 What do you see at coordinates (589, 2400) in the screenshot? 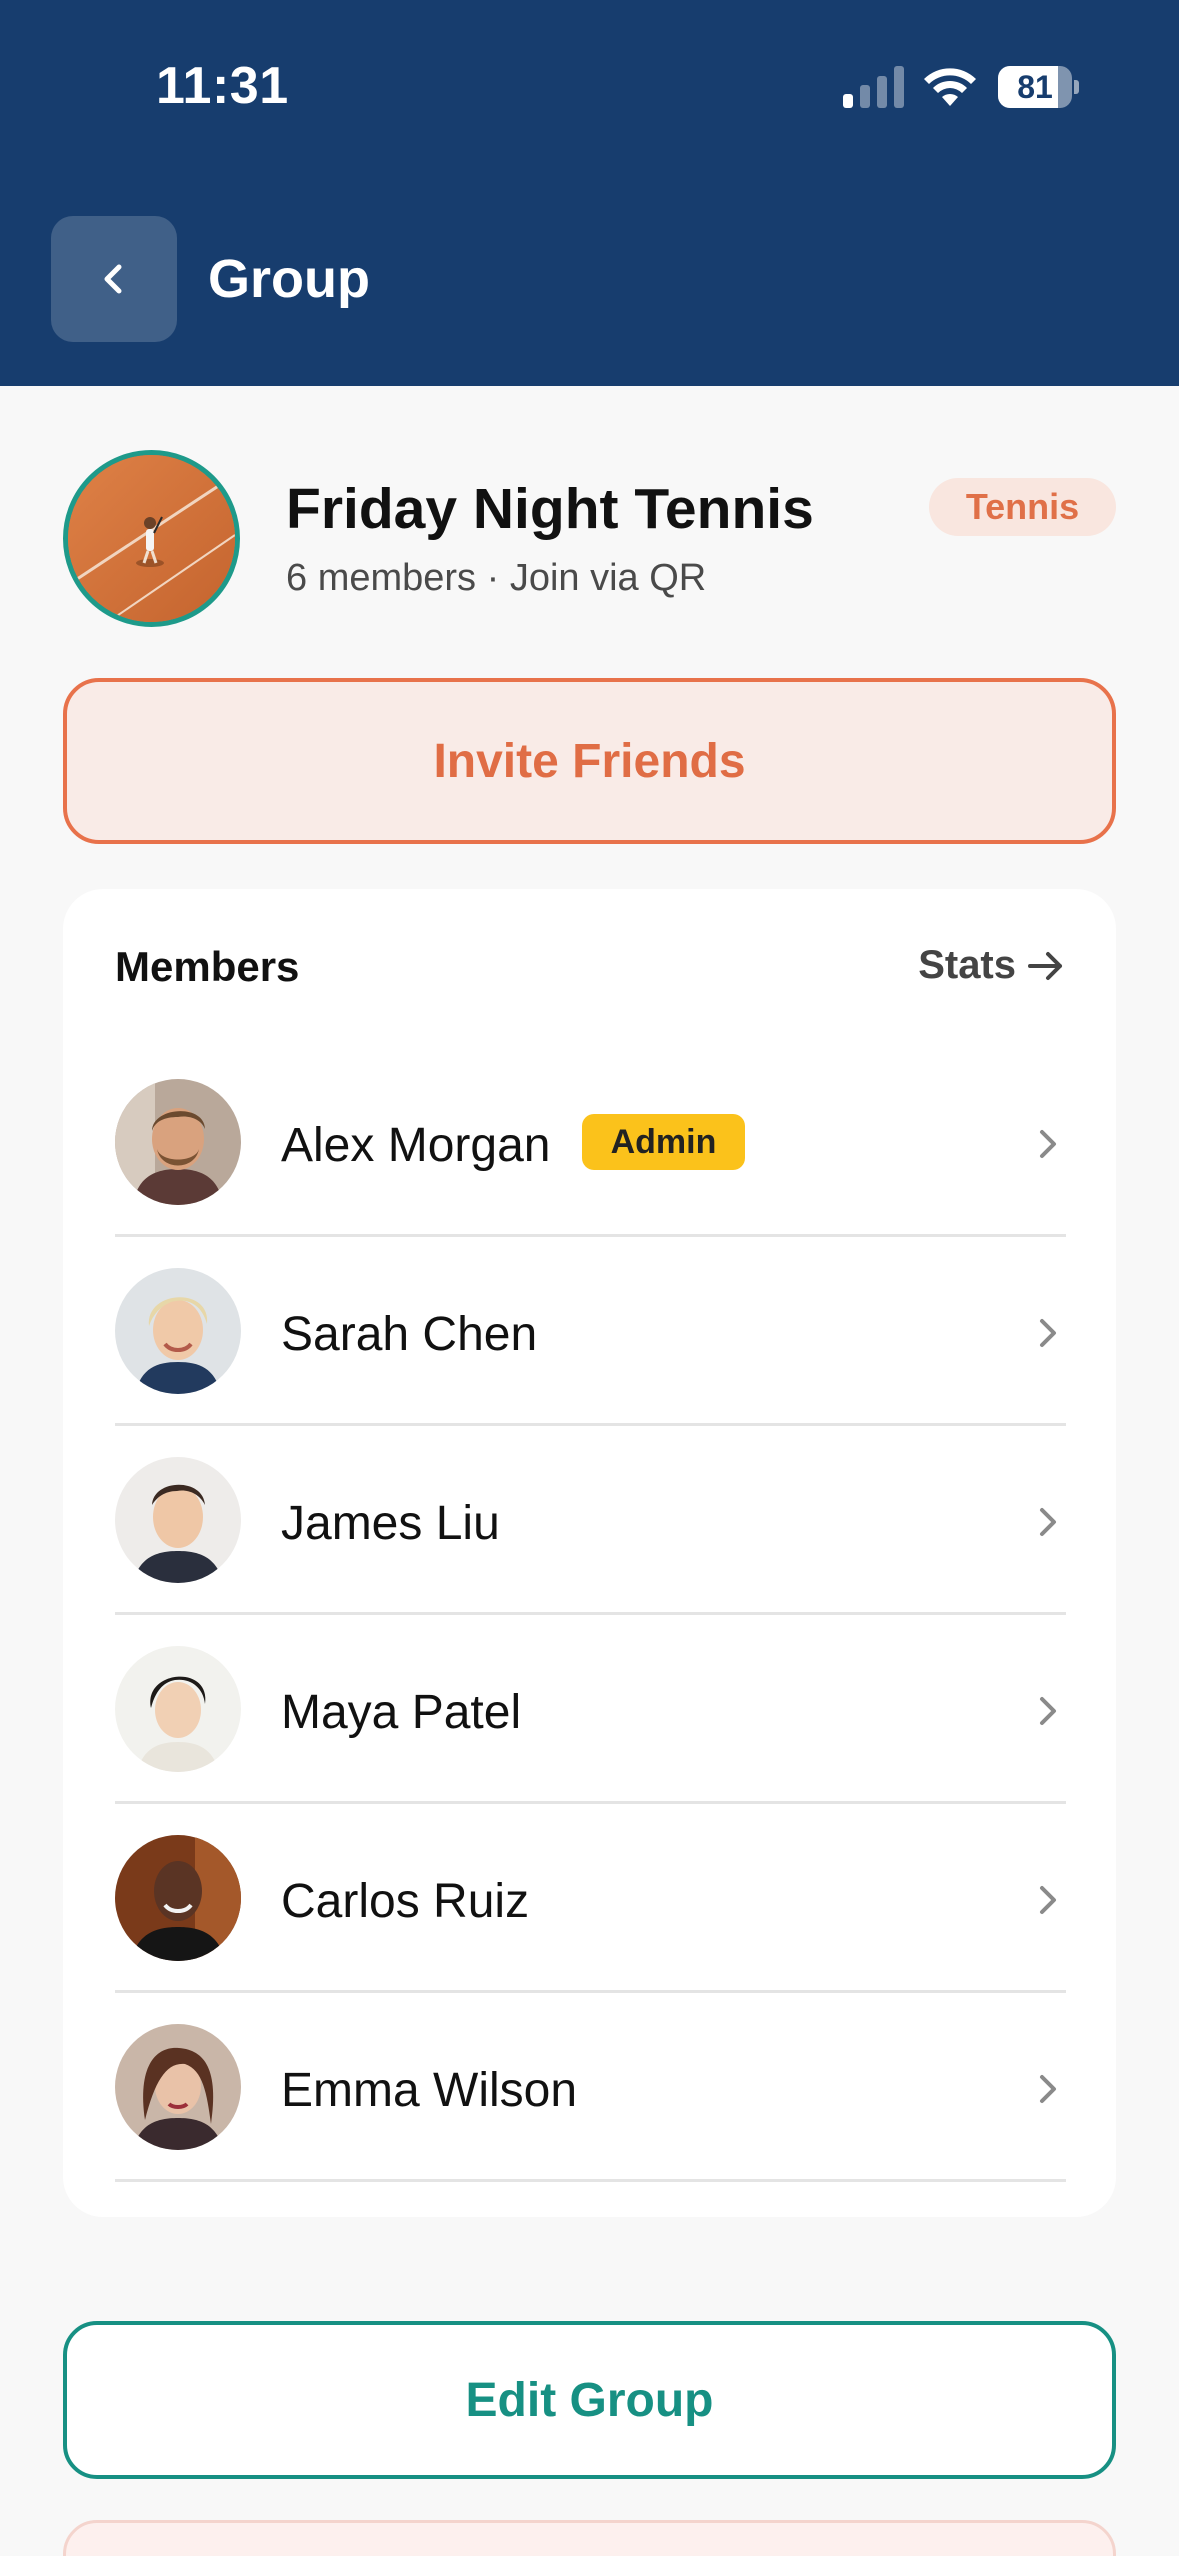
I see `edit-group-button: Edit Group` at bounding box center [589, 2400].